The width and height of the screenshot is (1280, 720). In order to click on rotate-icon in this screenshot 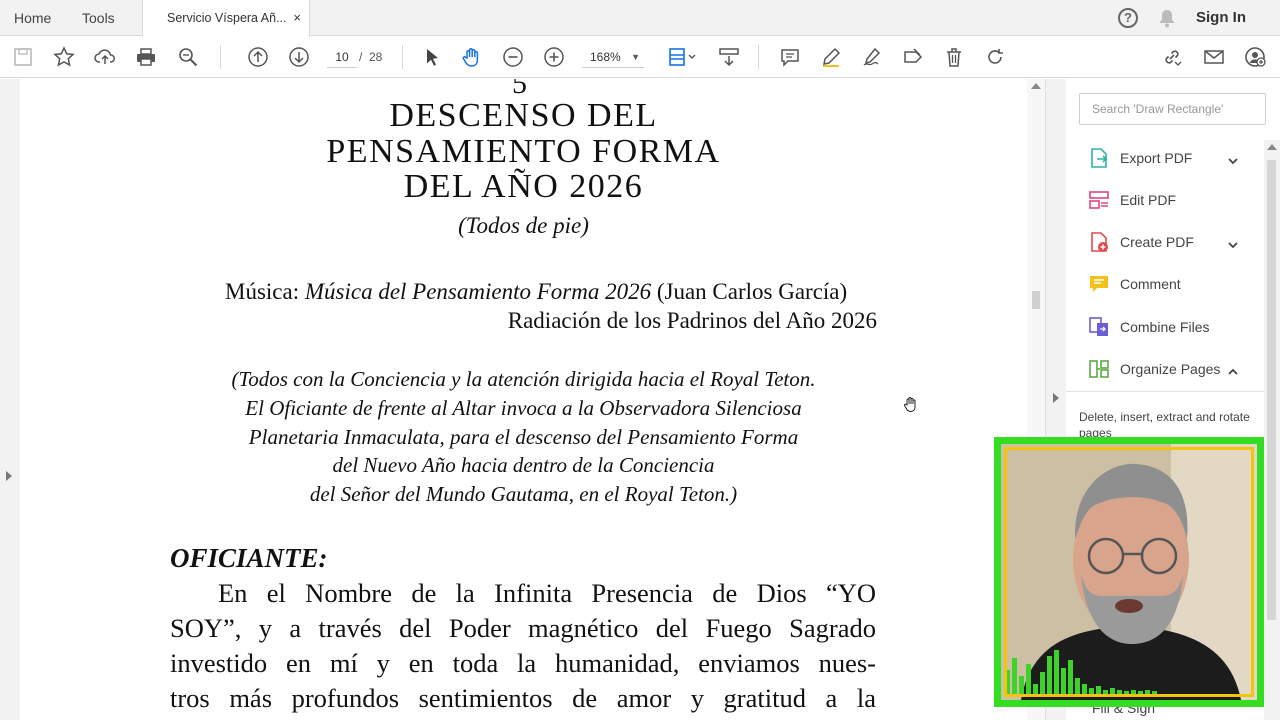, I will do `click(995, 57)`.